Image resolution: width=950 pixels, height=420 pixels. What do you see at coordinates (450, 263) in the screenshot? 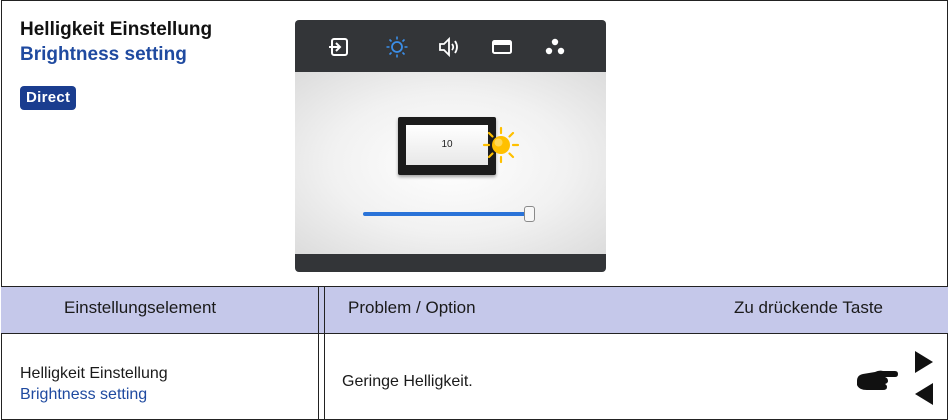
I see `osd-footer-bar` at bounding box center [450, 263].